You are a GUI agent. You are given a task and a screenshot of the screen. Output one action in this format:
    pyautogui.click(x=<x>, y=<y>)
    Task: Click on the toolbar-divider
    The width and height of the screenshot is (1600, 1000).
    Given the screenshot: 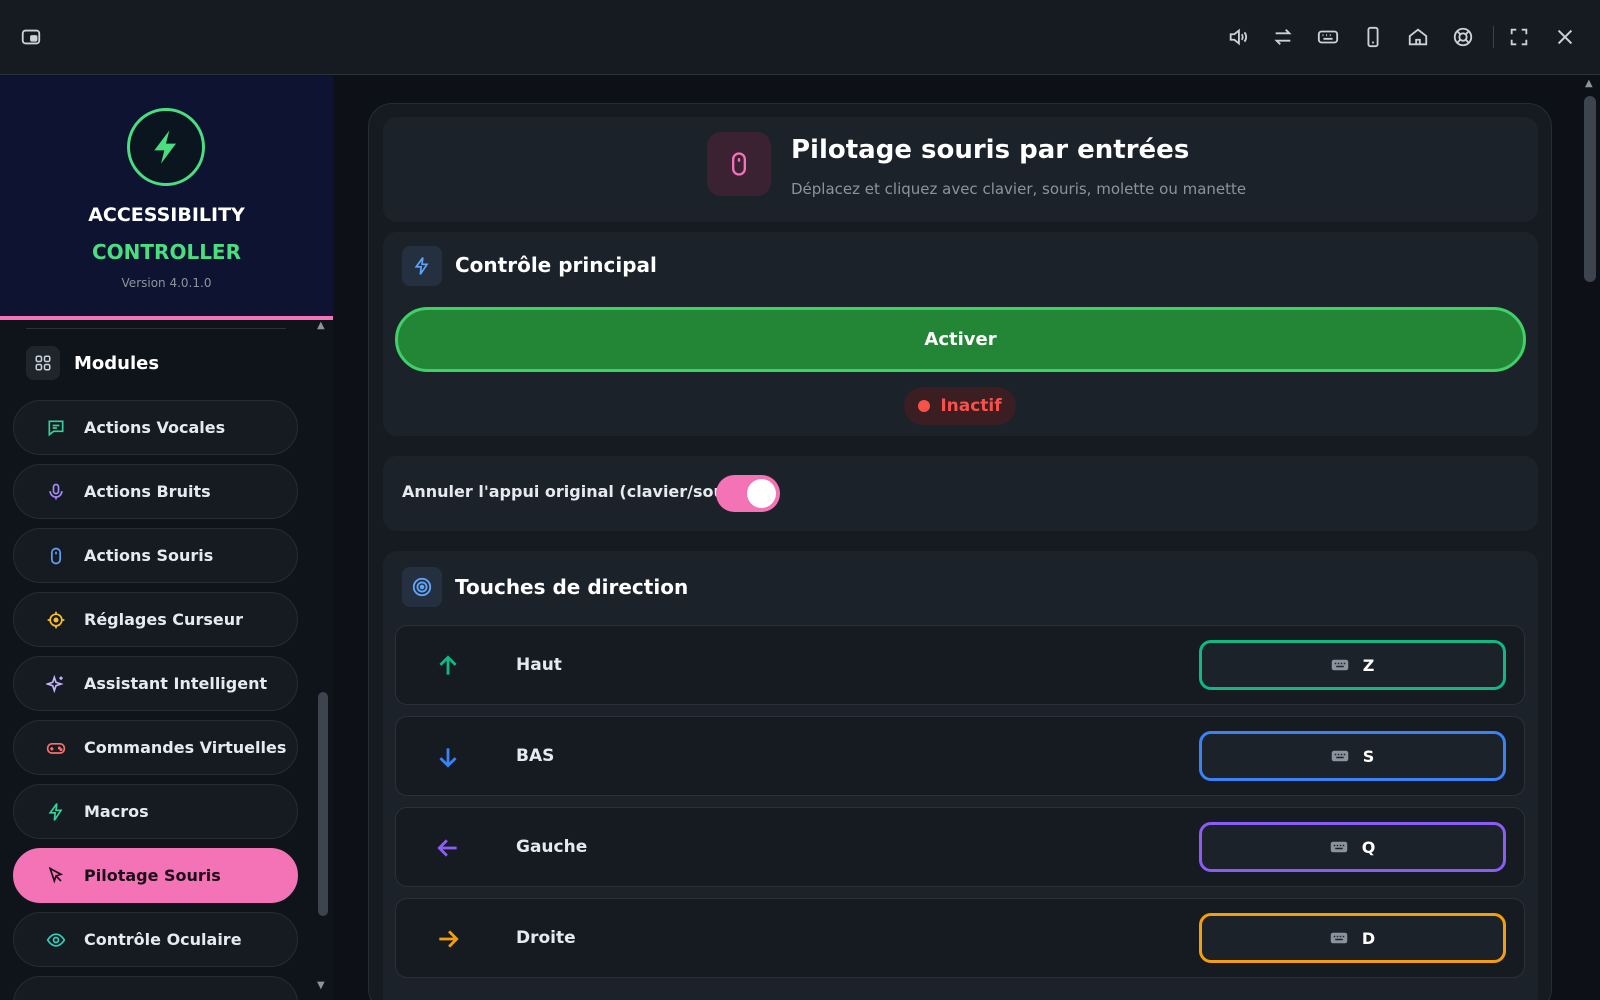 What is the action you would take?
    pyautogui.click(x=1493, y=37)
    